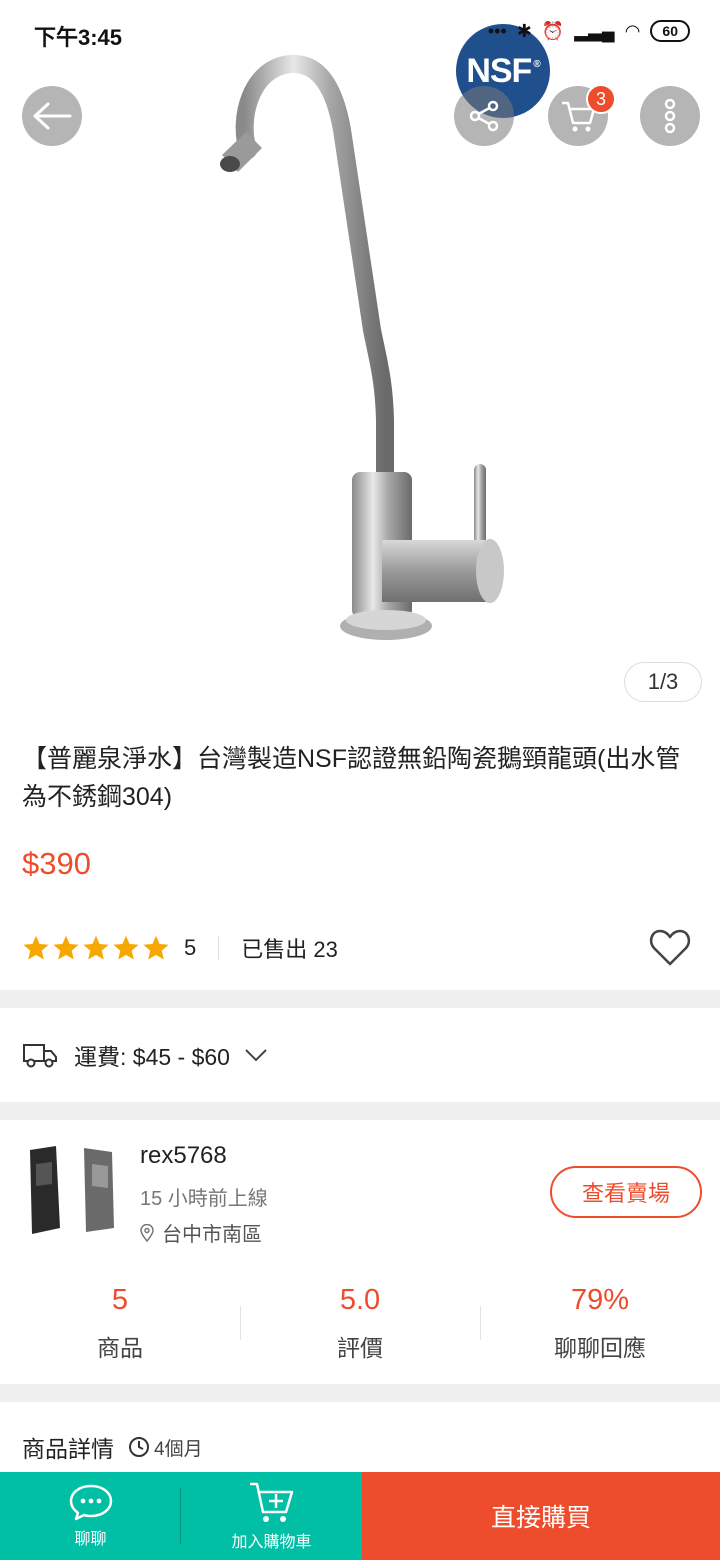  I want to click on arrow-left-icon, so click(52, 116).